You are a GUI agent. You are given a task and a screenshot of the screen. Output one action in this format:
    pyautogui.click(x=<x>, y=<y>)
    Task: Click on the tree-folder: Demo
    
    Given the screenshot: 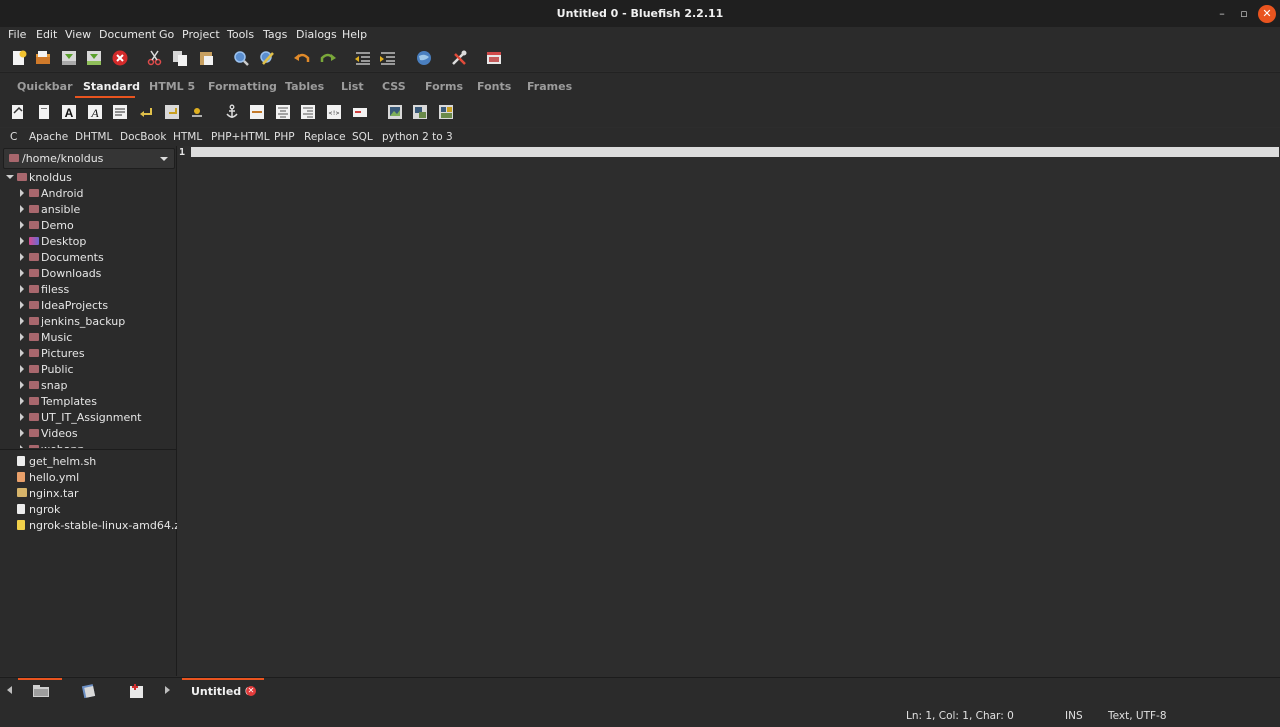 What is the action you would take?
    pyautogui.click(x=88, y=226)
    